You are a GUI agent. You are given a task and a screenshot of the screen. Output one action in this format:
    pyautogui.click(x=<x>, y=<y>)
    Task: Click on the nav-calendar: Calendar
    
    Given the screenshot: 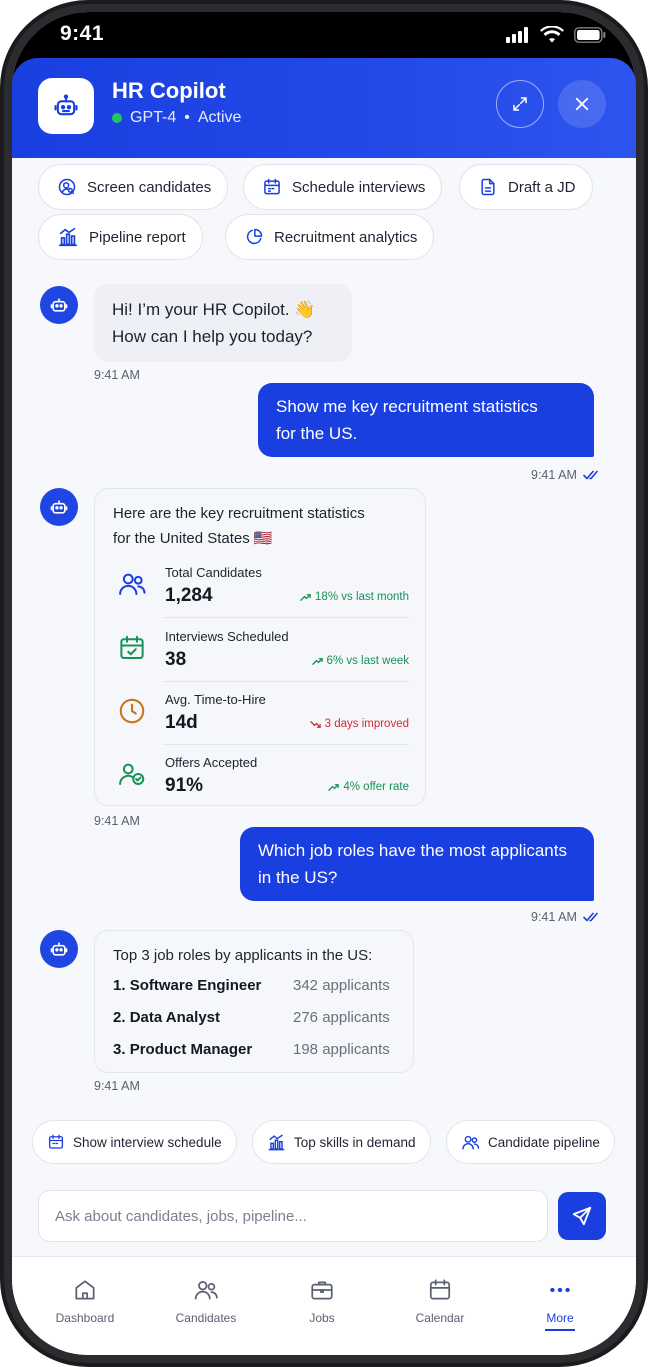 What is the action you would take?
    pyautogui.click(x=440, y=1301)
    